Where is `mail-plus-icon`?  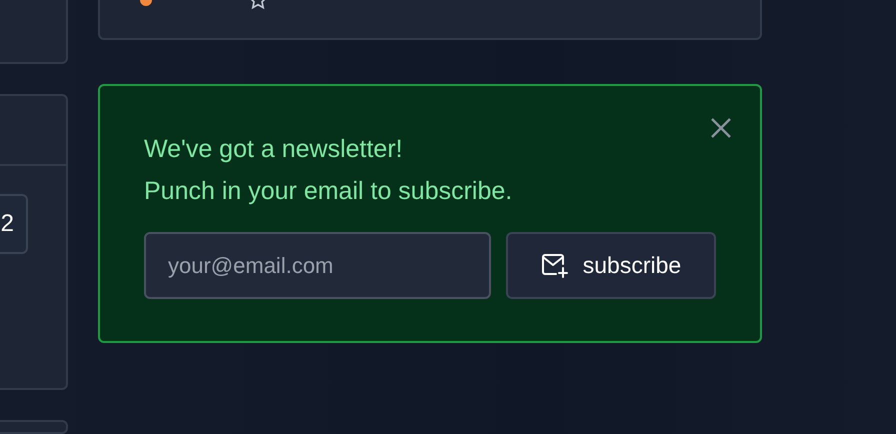
mail-plus-icon is located at coordinates (554, 265).